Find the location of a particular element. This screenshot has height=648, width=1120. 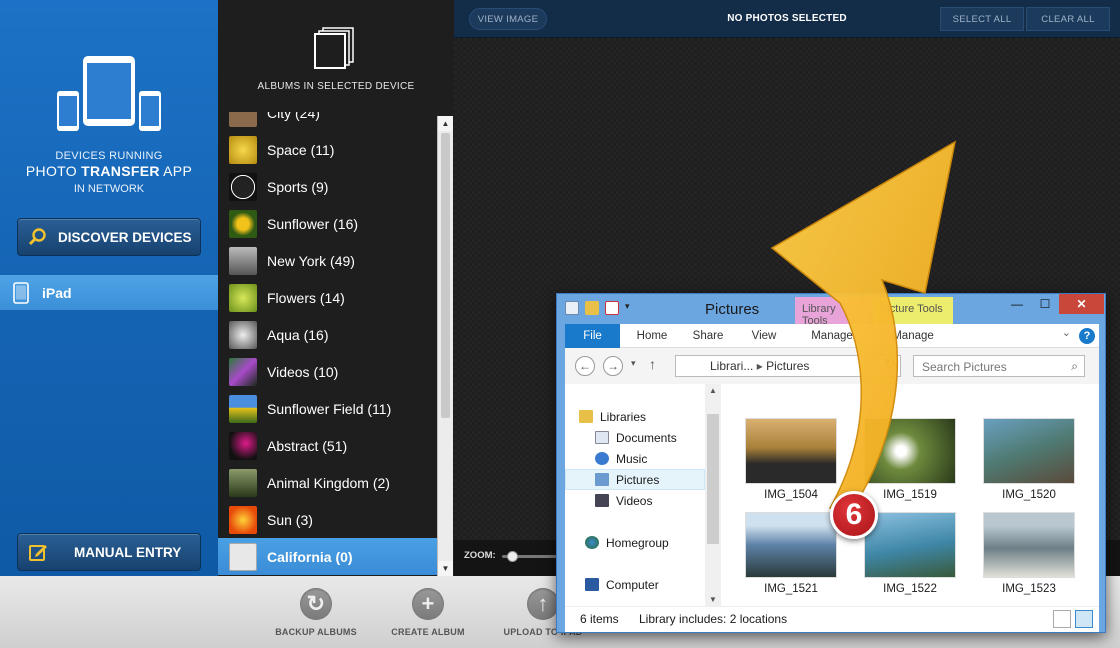

tab-manage-library: Manage is located at coordinates (832, 336).